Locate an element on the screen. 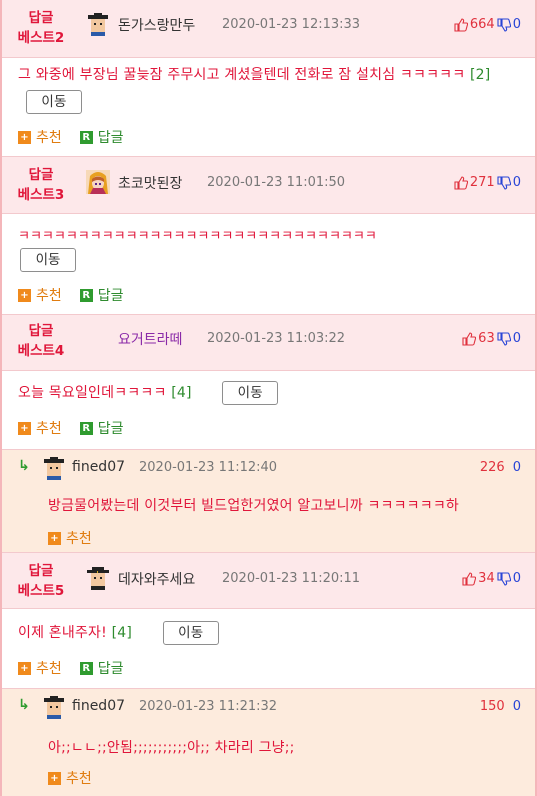 Image resolution: width=537 pixels, height=796 pixels. reply-date: 2020-01-23 11:21:32 is located at coordinates (208, 706).